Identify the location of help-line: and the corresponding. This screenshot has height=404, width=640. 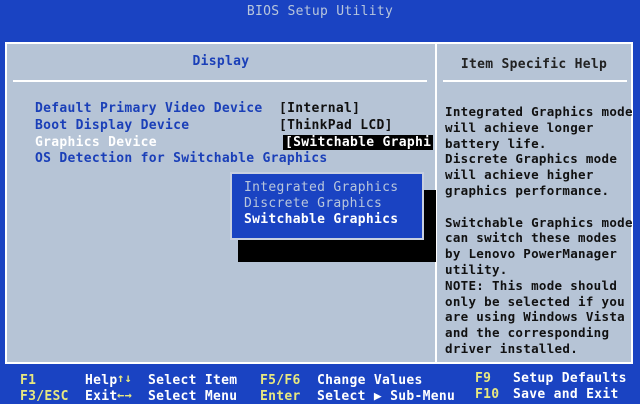
(527, 333).